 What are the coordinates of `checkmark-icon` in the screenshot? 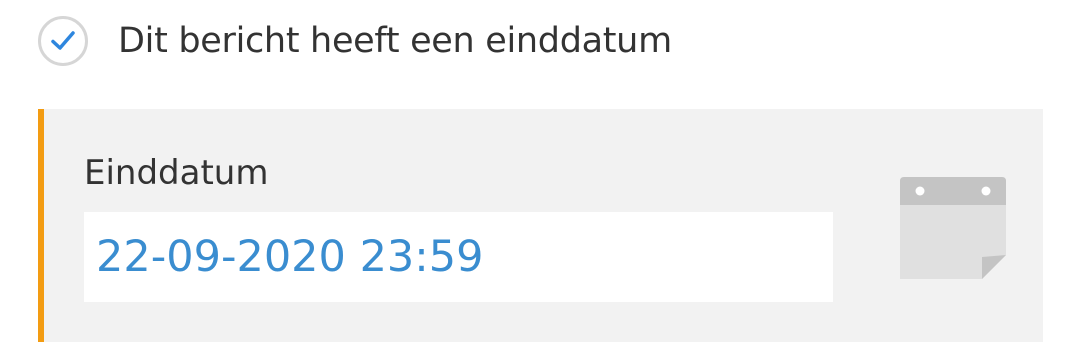 It's located at (63, 40).